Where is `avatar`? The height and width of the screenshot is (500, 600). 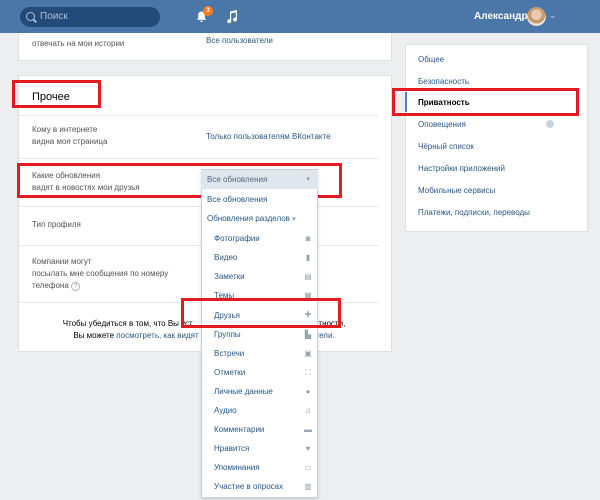
avatar is located at coordinates (536, 16).